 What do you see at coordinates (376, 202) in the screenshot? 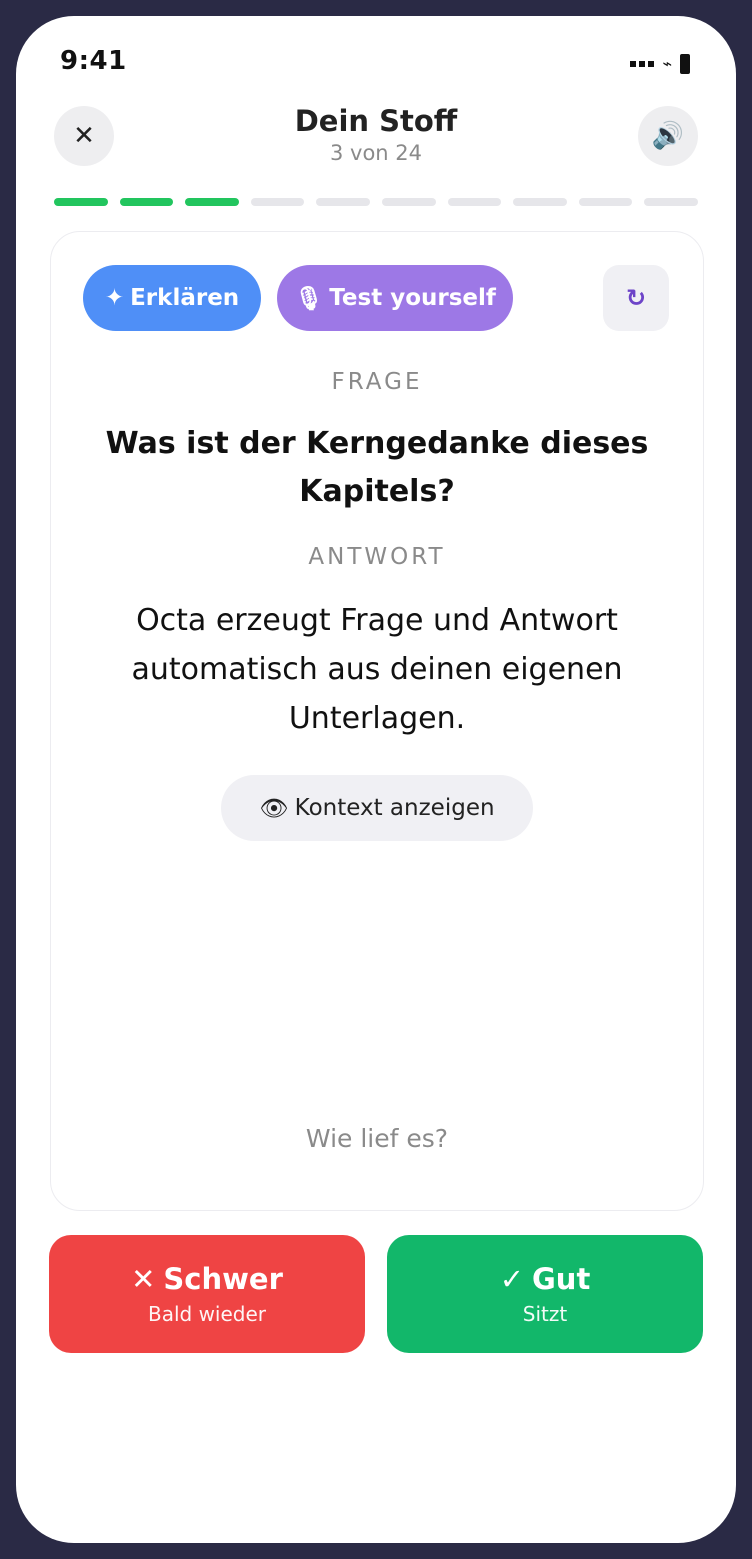
I see `progress-bar` at bounding box center [376, 202].